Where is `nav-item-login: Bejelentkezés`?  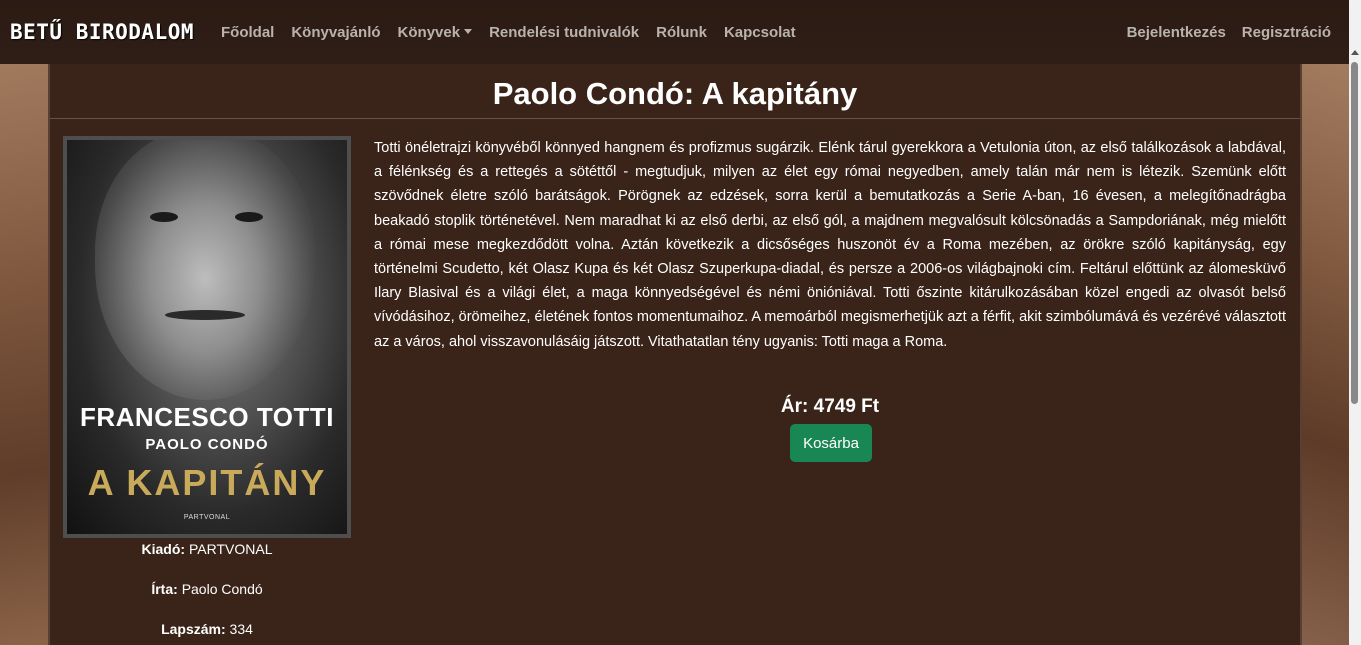 nav-item-login: Bejelentkezés is located at coordinates (1176, 32).